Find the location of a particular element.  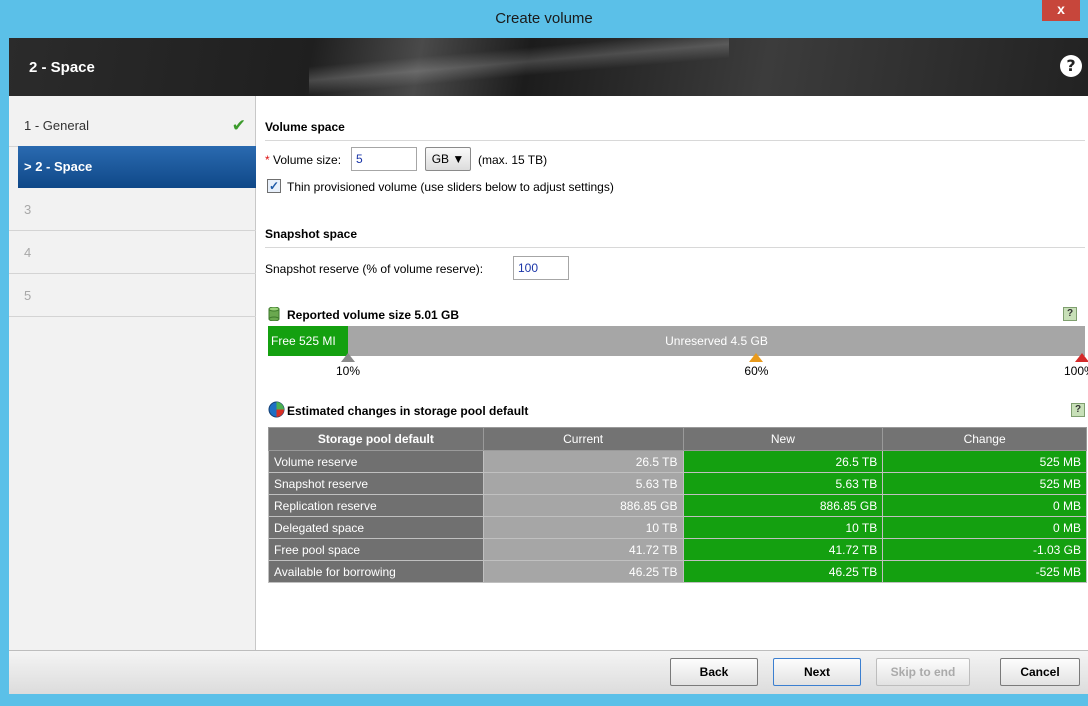

new-cell: 41.72 TB is located at coordinates (783, 549).